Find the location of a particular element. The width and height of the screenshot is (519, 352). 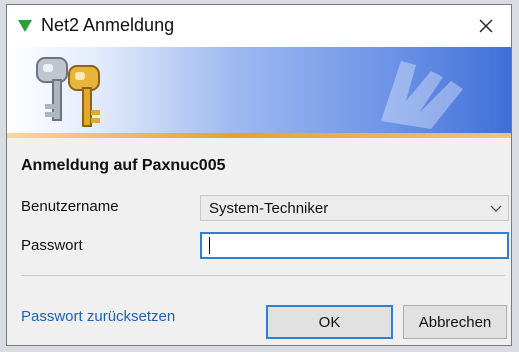

close-button is located at coordinates (486, 26).